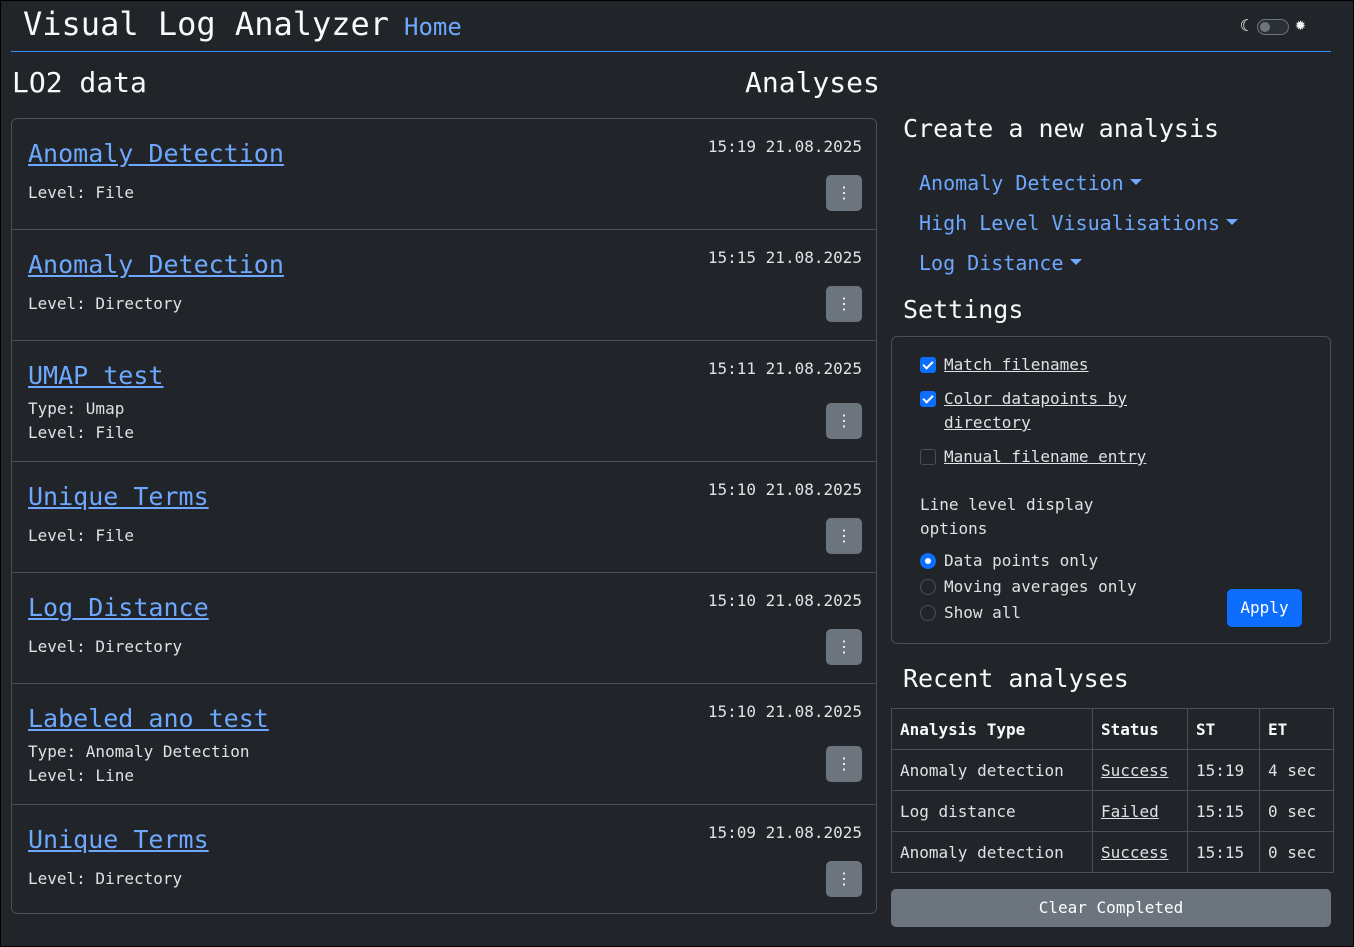  What do you see at coordinates (148, 718) in the screenshot?
I see `analysis-title-link: Labeled ano test` at bounding box center [148, 718].